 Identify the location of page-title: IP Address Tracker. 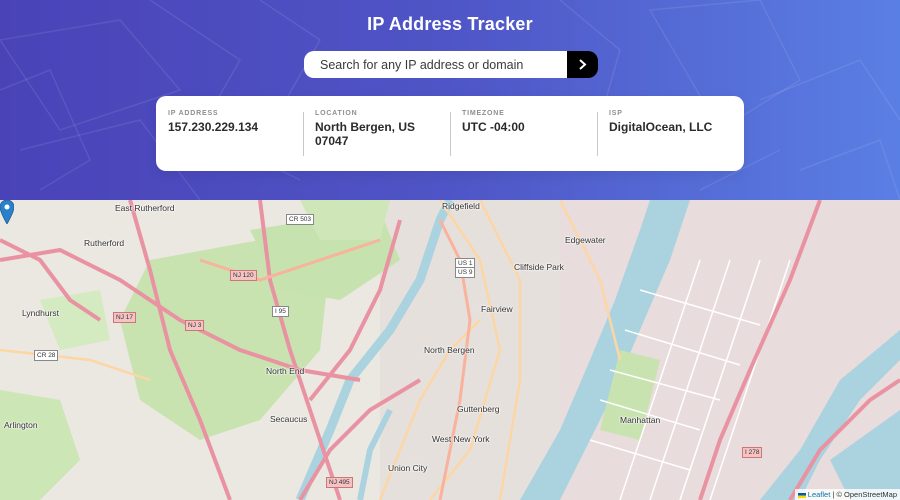
(450, 24).